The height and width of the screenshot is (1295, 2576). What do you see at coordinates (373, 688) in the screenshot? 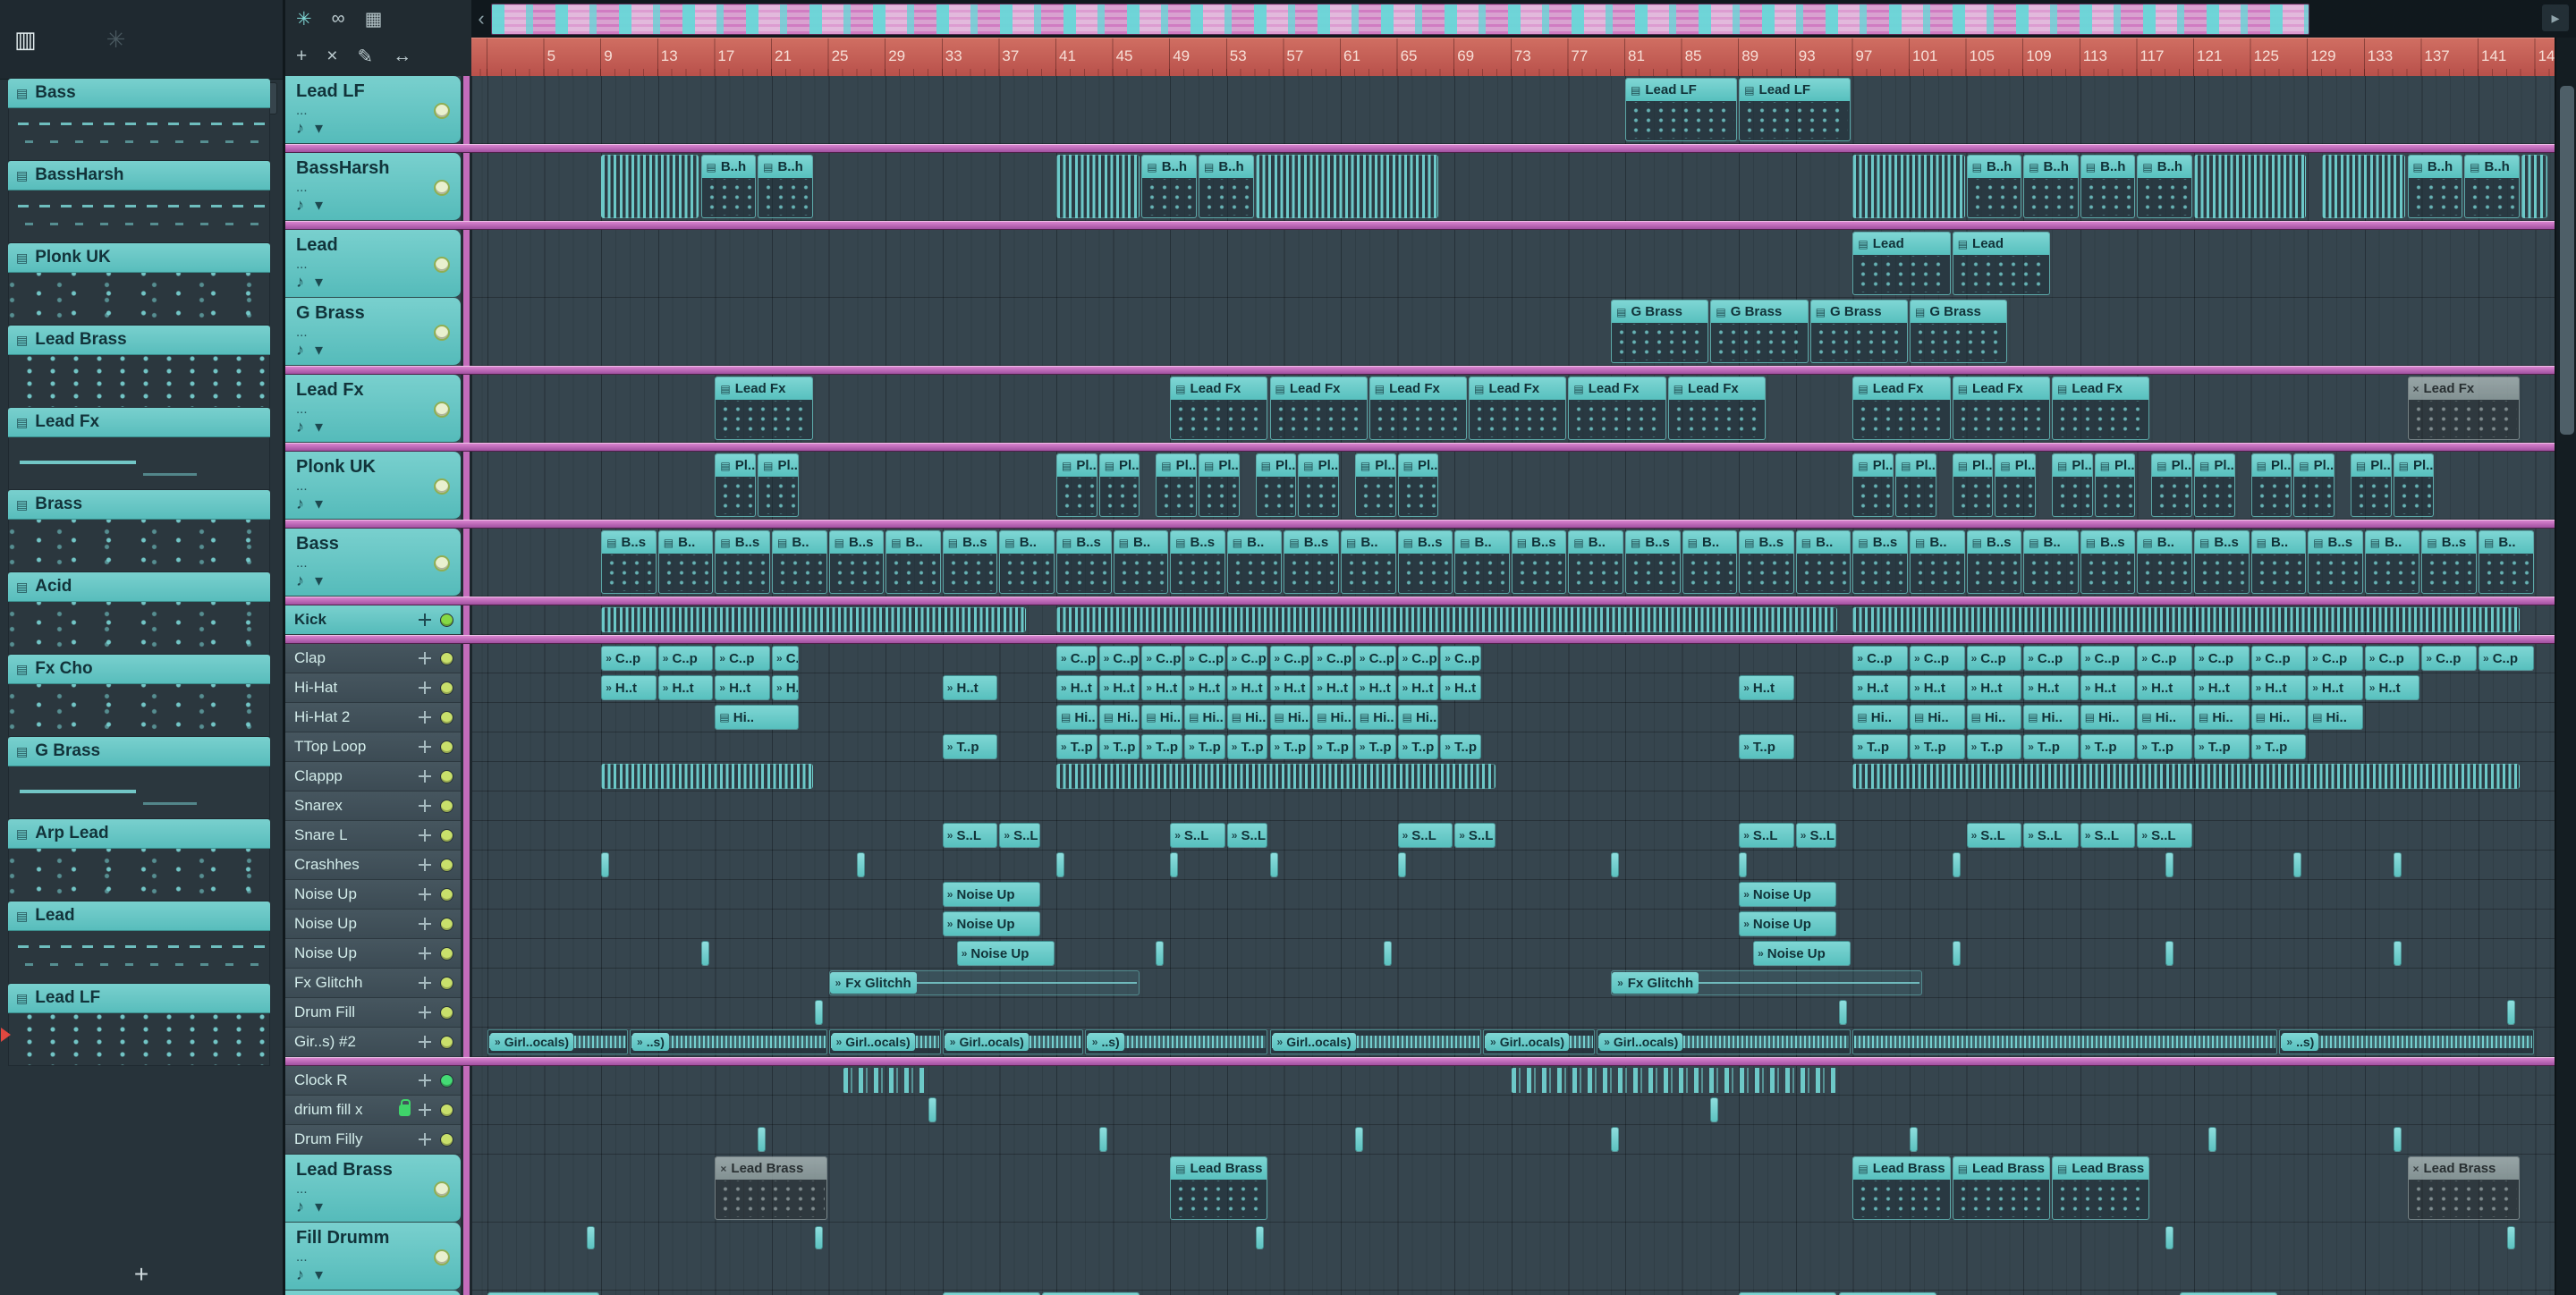
I see `track-header-hi-hat: Hi-Hat` at bounding box center [373, 688].